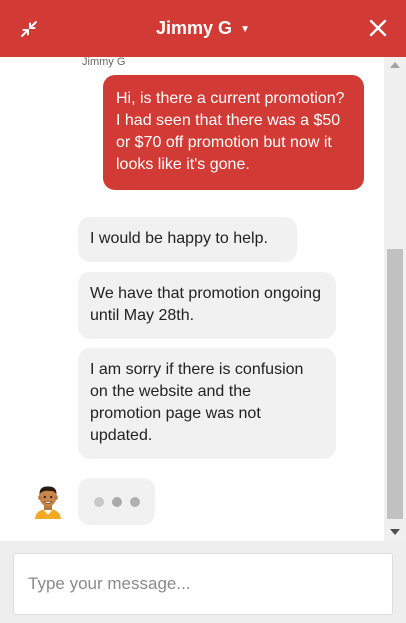 The height and width of the screenshot is (623, 406). I want to click on chat-header: Jimmy G ▼, so click(203, 28).